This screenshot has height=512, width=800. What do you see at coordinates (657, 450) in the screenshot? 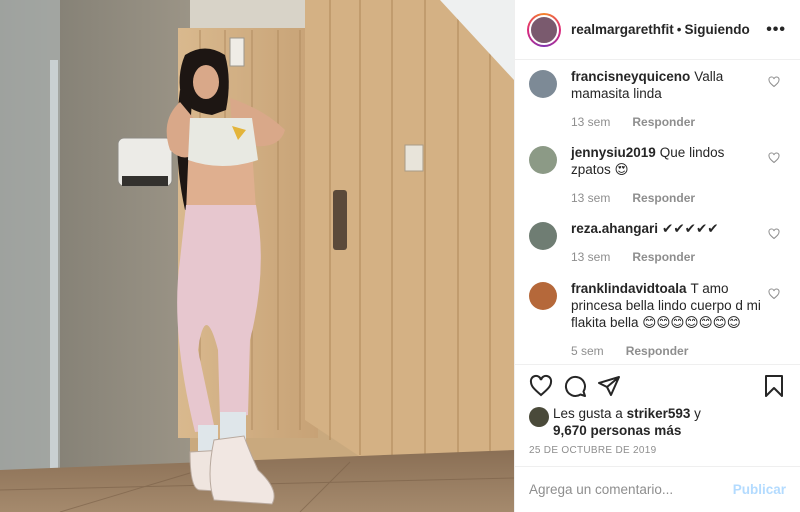
I see `post-date: 25 DE OCTUBRE DE 2019` at bounding box center [657, 450].